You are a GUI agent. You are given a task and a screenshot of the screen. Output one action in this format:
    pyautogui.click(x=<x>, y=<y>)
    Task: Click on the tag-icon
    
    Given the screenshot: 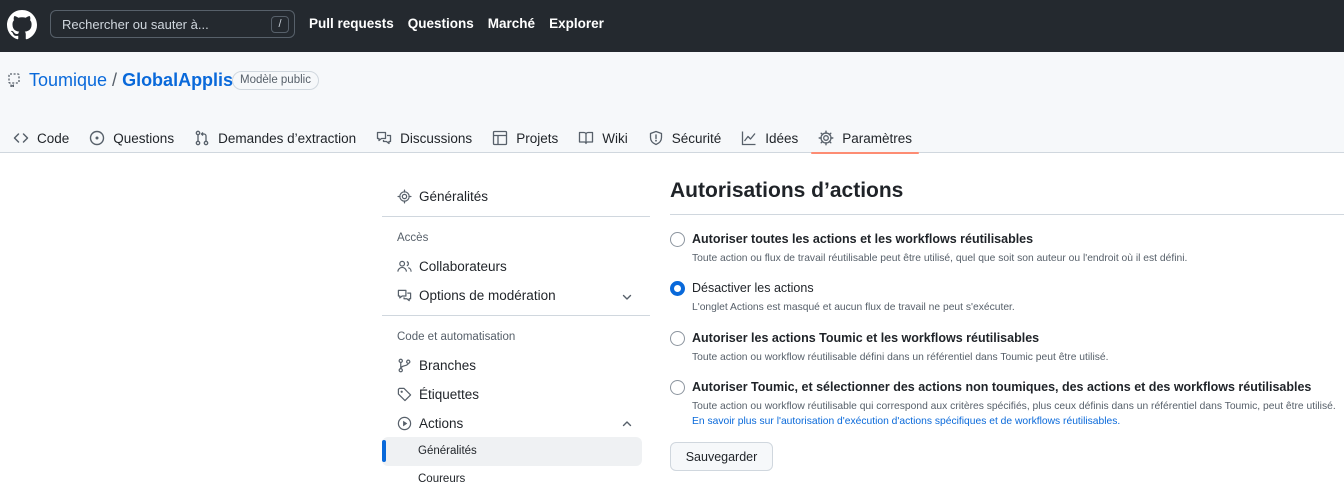 What is the action you would take?
    pyautogui.click(x=404, y=394)
    